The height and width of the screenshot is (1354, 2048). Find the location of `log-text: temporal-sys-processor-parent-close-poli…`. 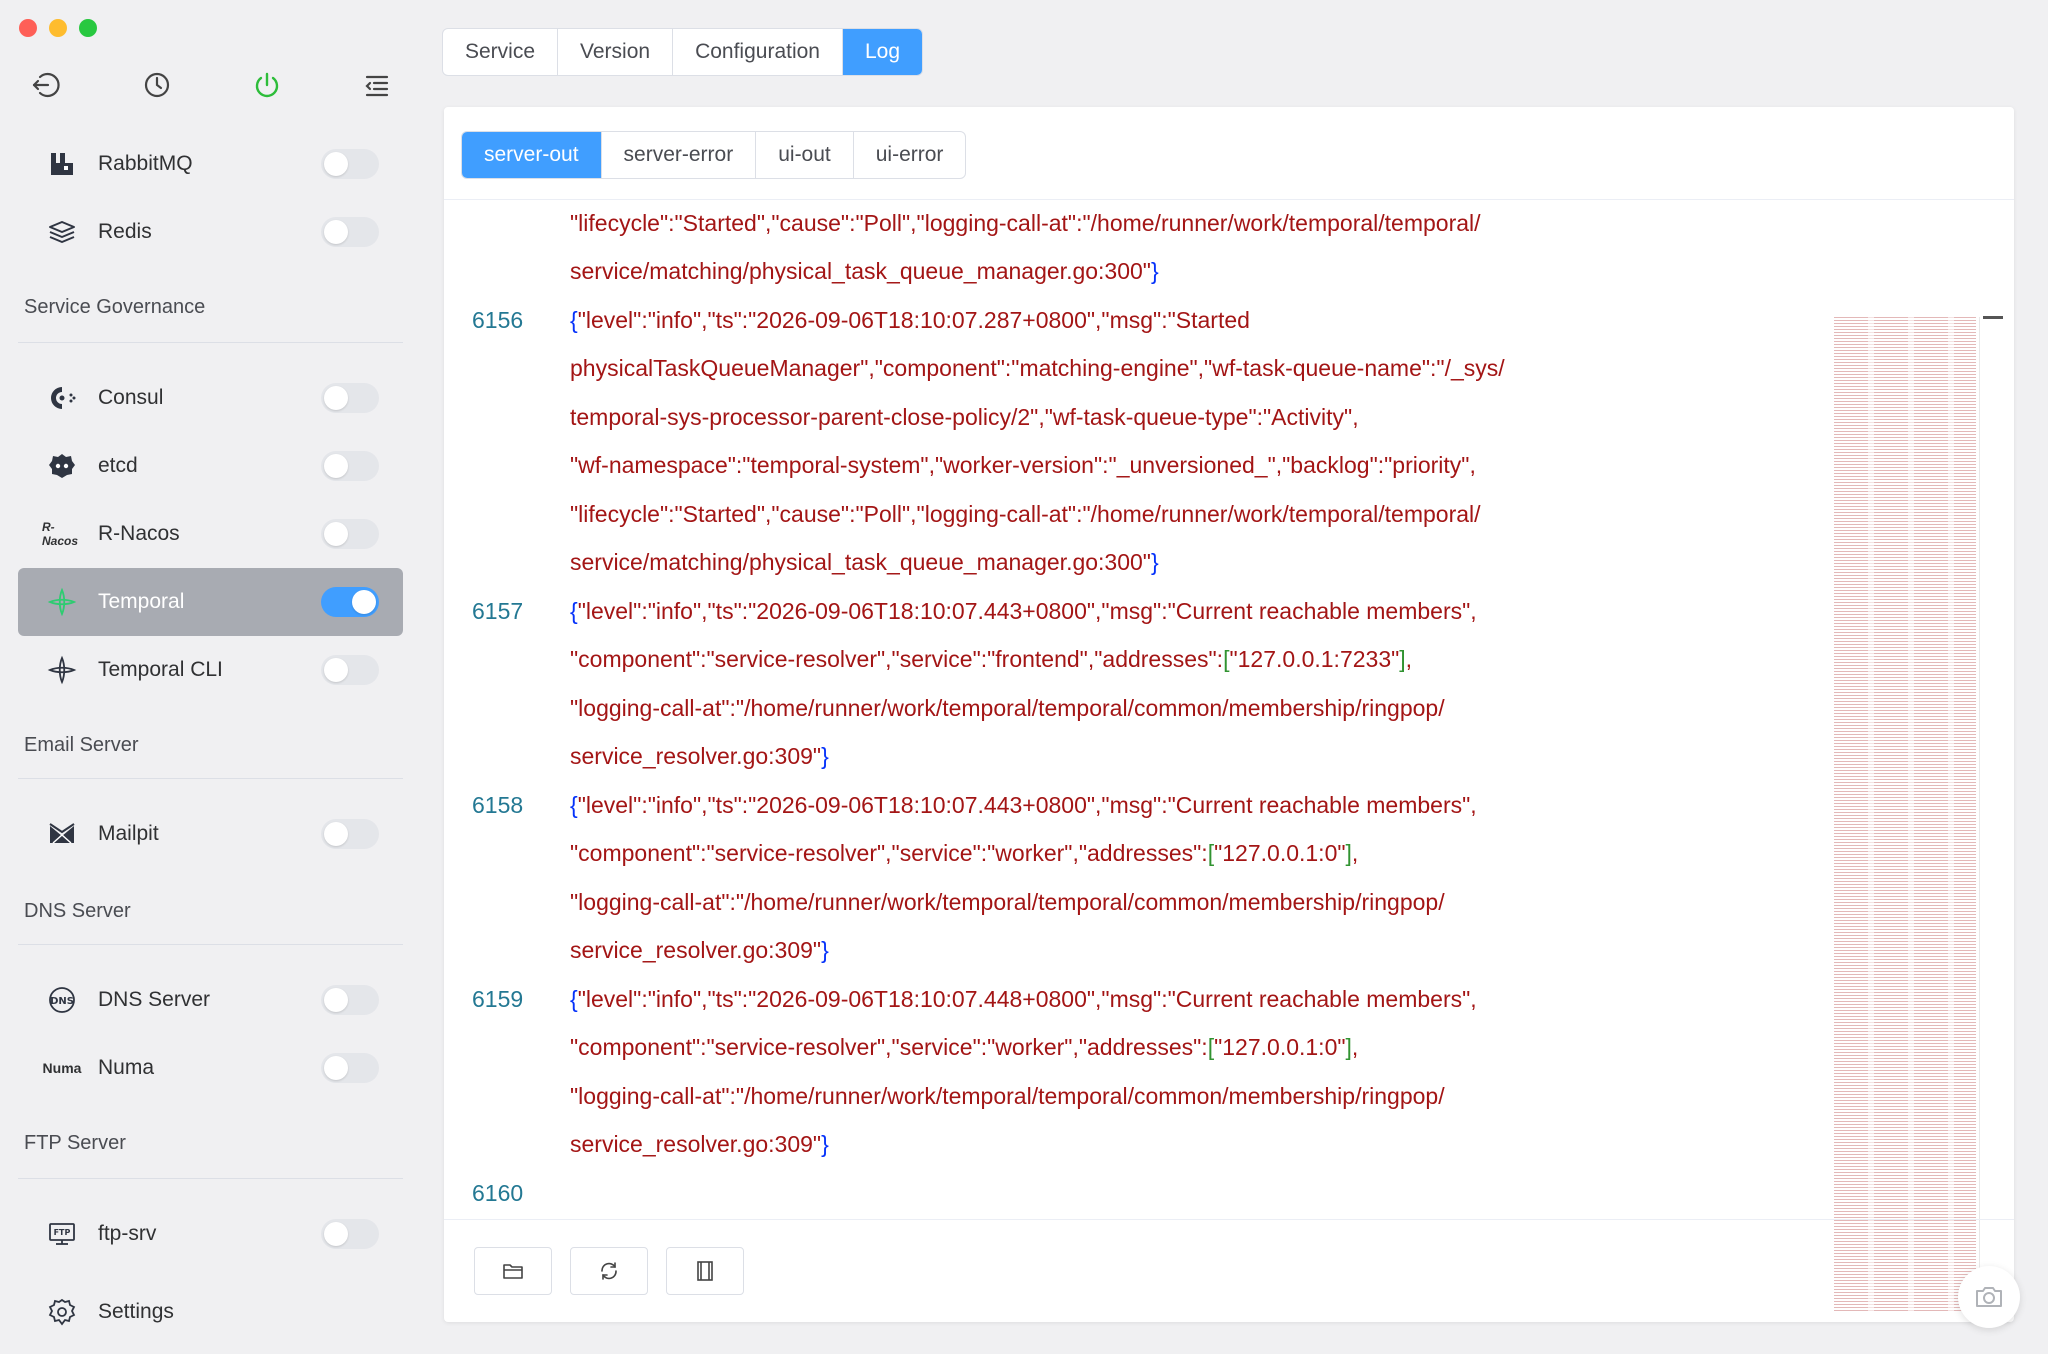

log-text: temporal-sys-processor-parent-close-poli… is located at coordinates (964, 416).